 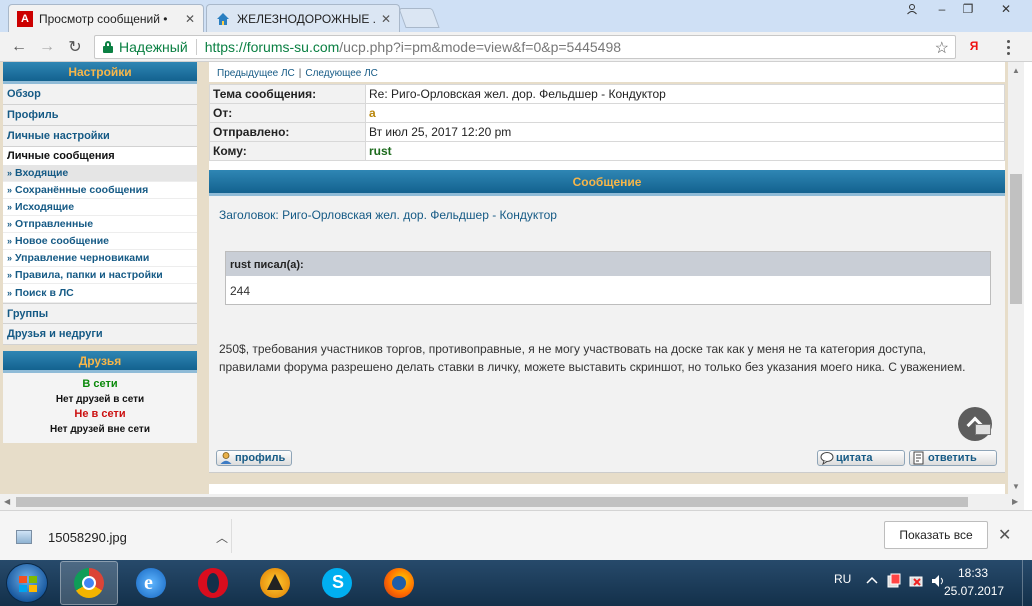 What do you see at coordinates (75, 47) in the screenshot?
I see `reload-button: ↻` at bounding box center [75, 47].